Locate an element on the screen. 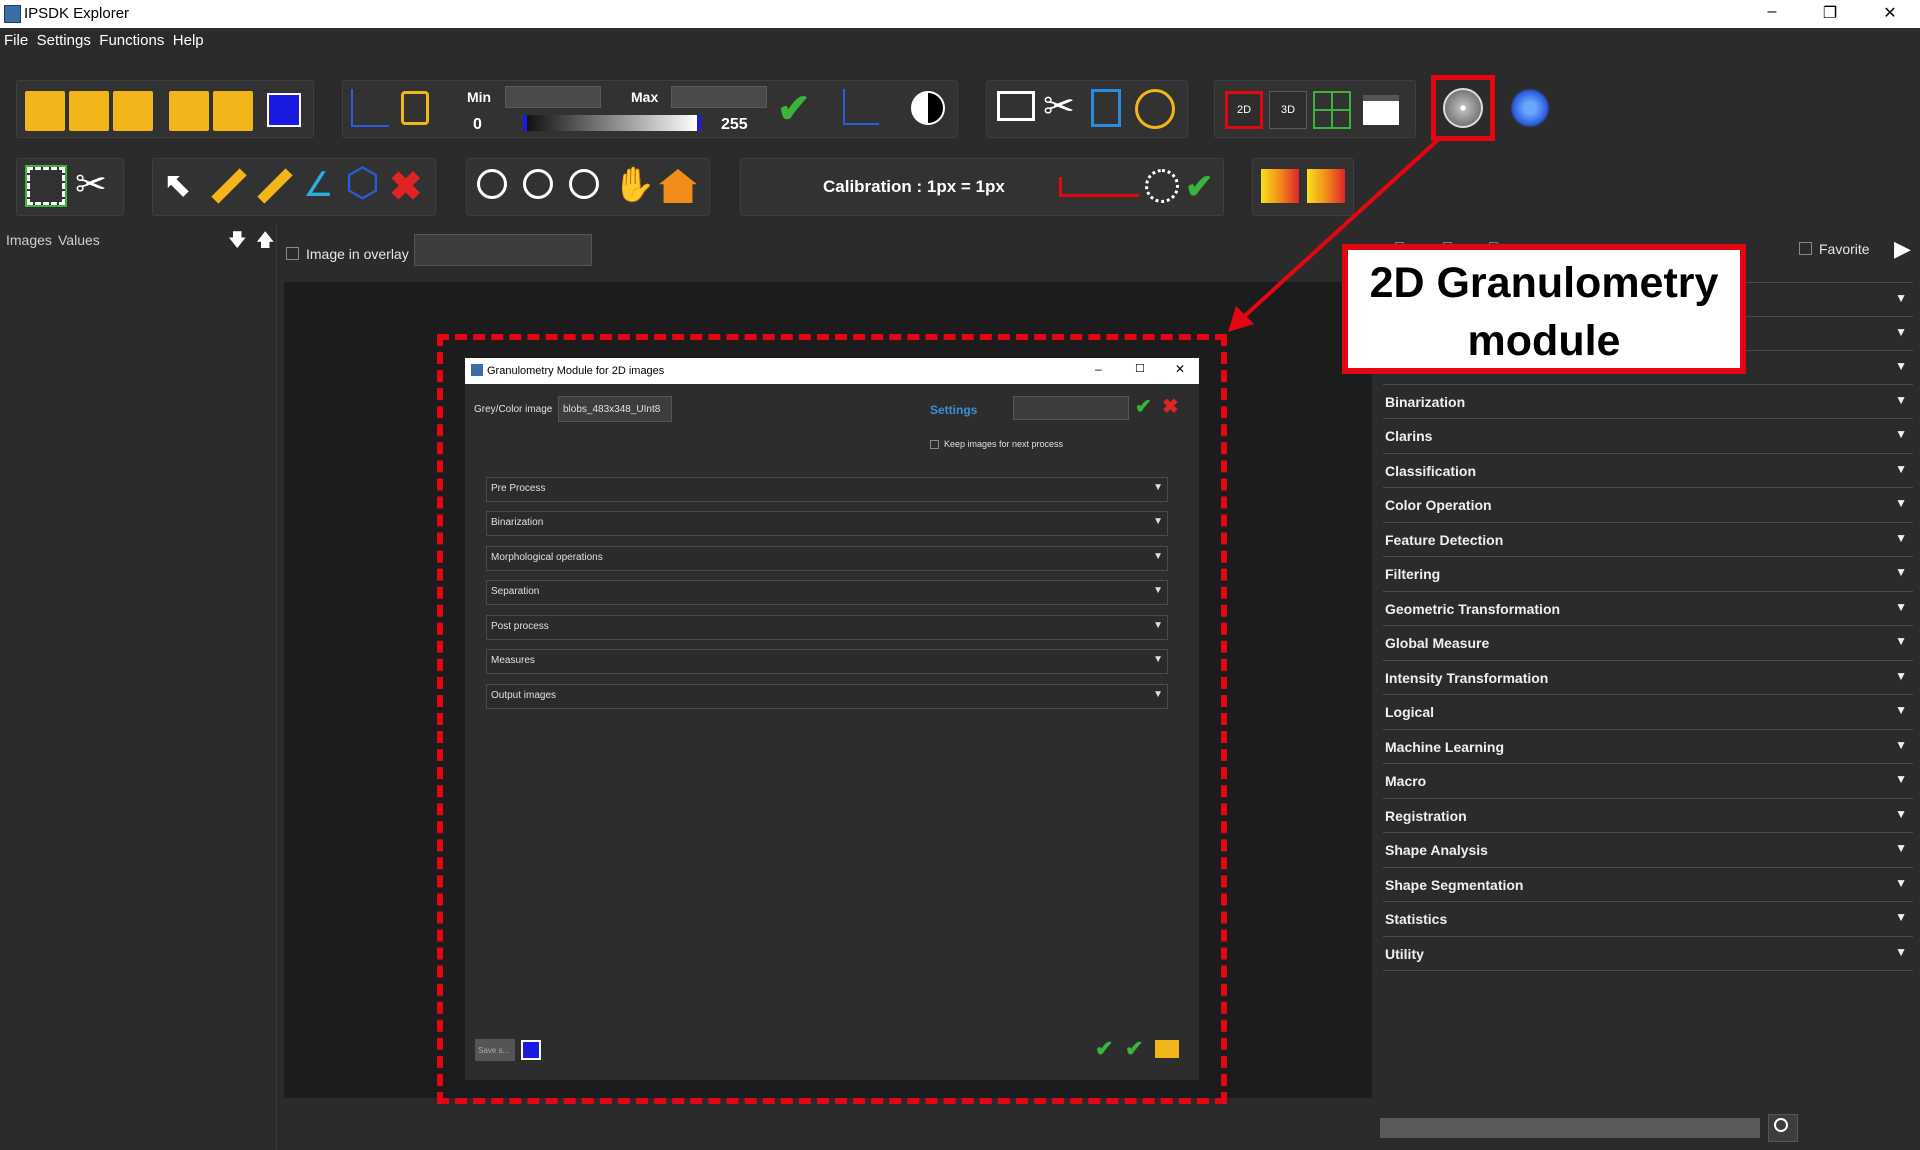 Image resolution: width=1920 pixels, height=1150 pixels. section-classification: Classification ▼ is located at coordinates (1648, 470).